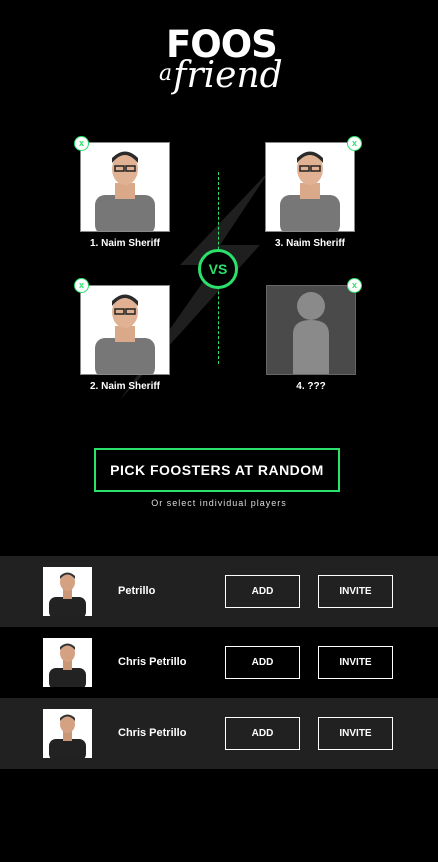  I want to click on team-slot-1: 1. Naim Sheriff, so click(125, 195).